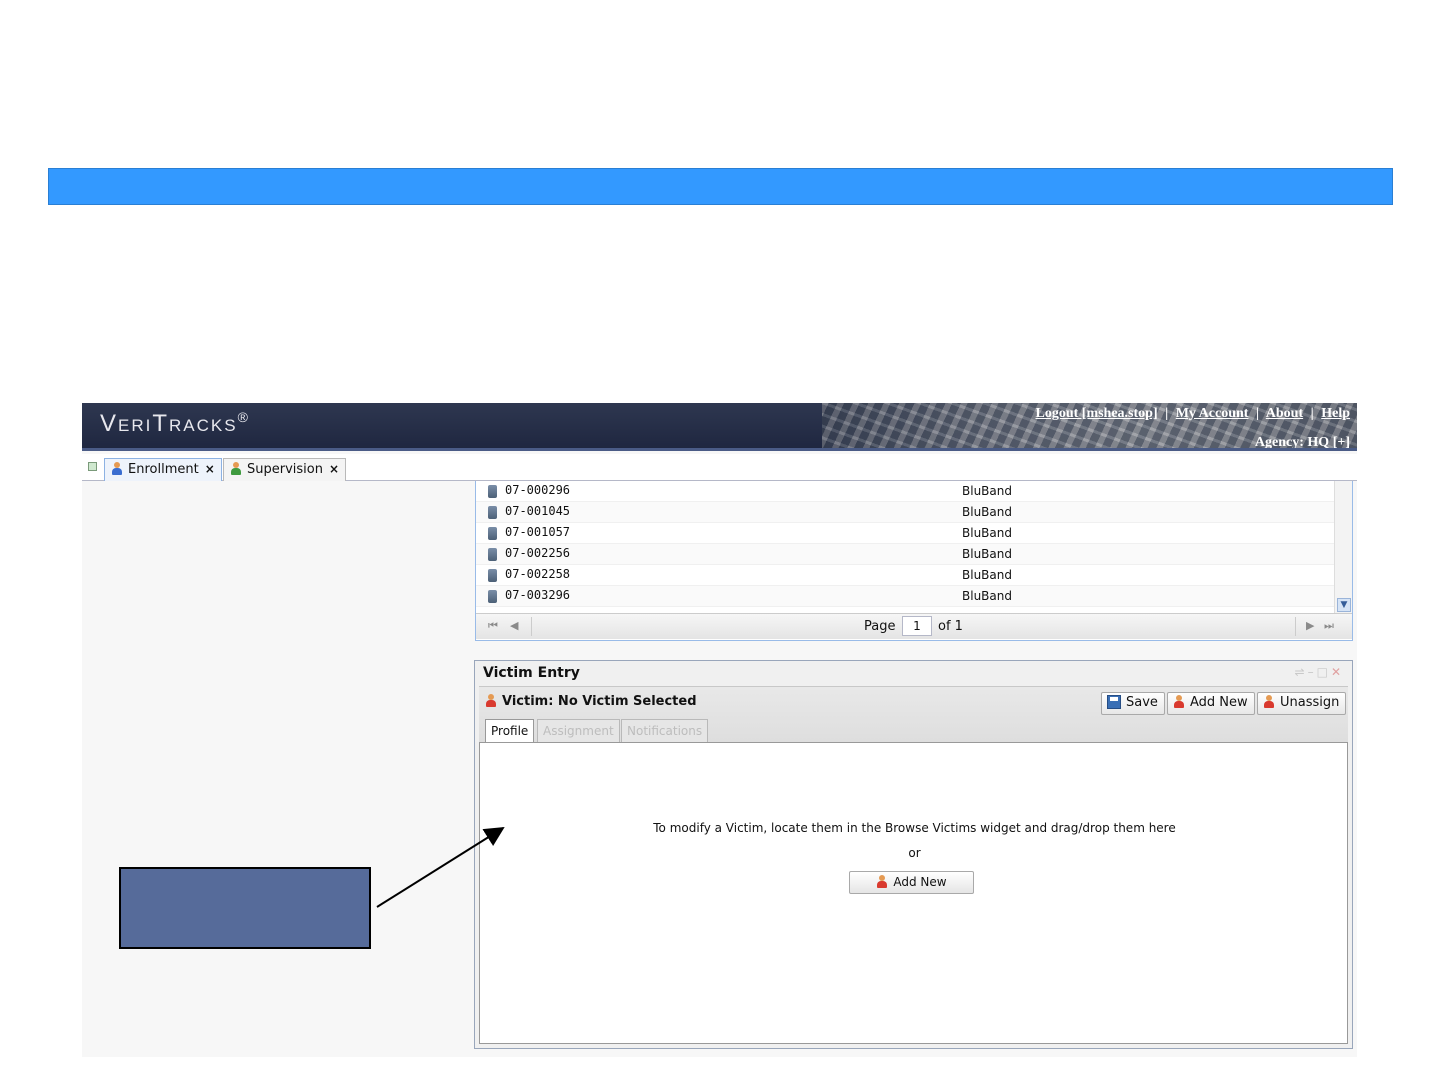 The height and width of the screenshot is (1080, 1440). What do you see at coordinates (236, 468) in the screenshot?
I see `supervision-icon` at bounding box center [236, 468].